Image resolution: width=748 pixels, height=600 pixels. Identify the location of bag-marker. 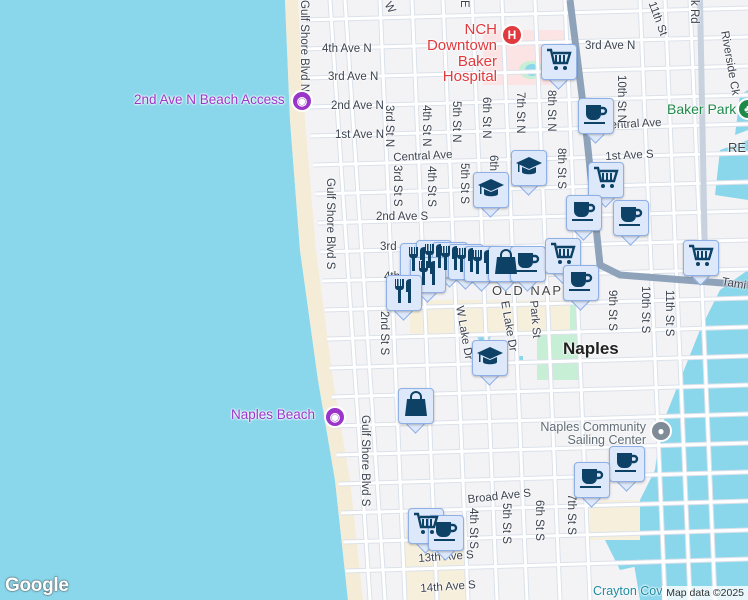
(416, 411).